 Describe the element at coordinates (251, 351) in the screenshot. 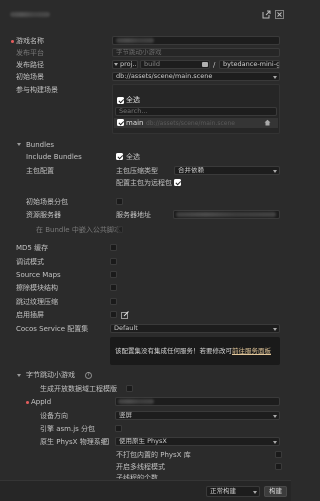

I see `service-panel-link: 前往服务面板` at that location.